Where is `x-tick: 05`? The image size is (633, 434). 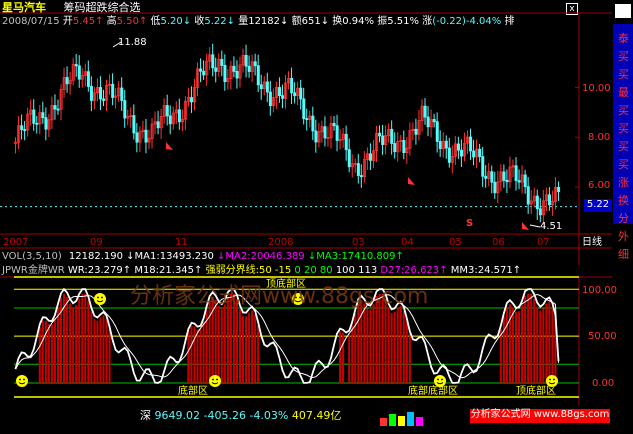 x-tick: 05 is located at coordinates (455, 242).